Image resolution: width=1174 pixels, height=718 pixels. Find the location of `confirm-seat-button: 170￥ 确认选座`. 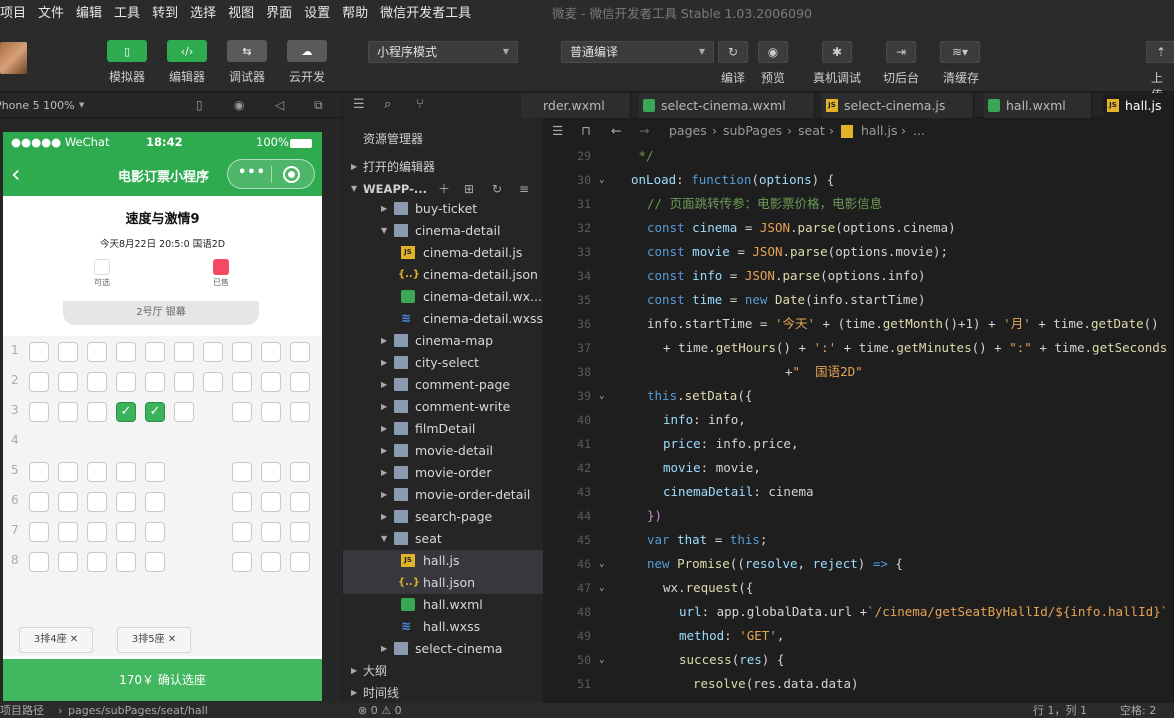

confirm-seat-button: 170￥ 确认选座 is located at coordinates (162, 680).